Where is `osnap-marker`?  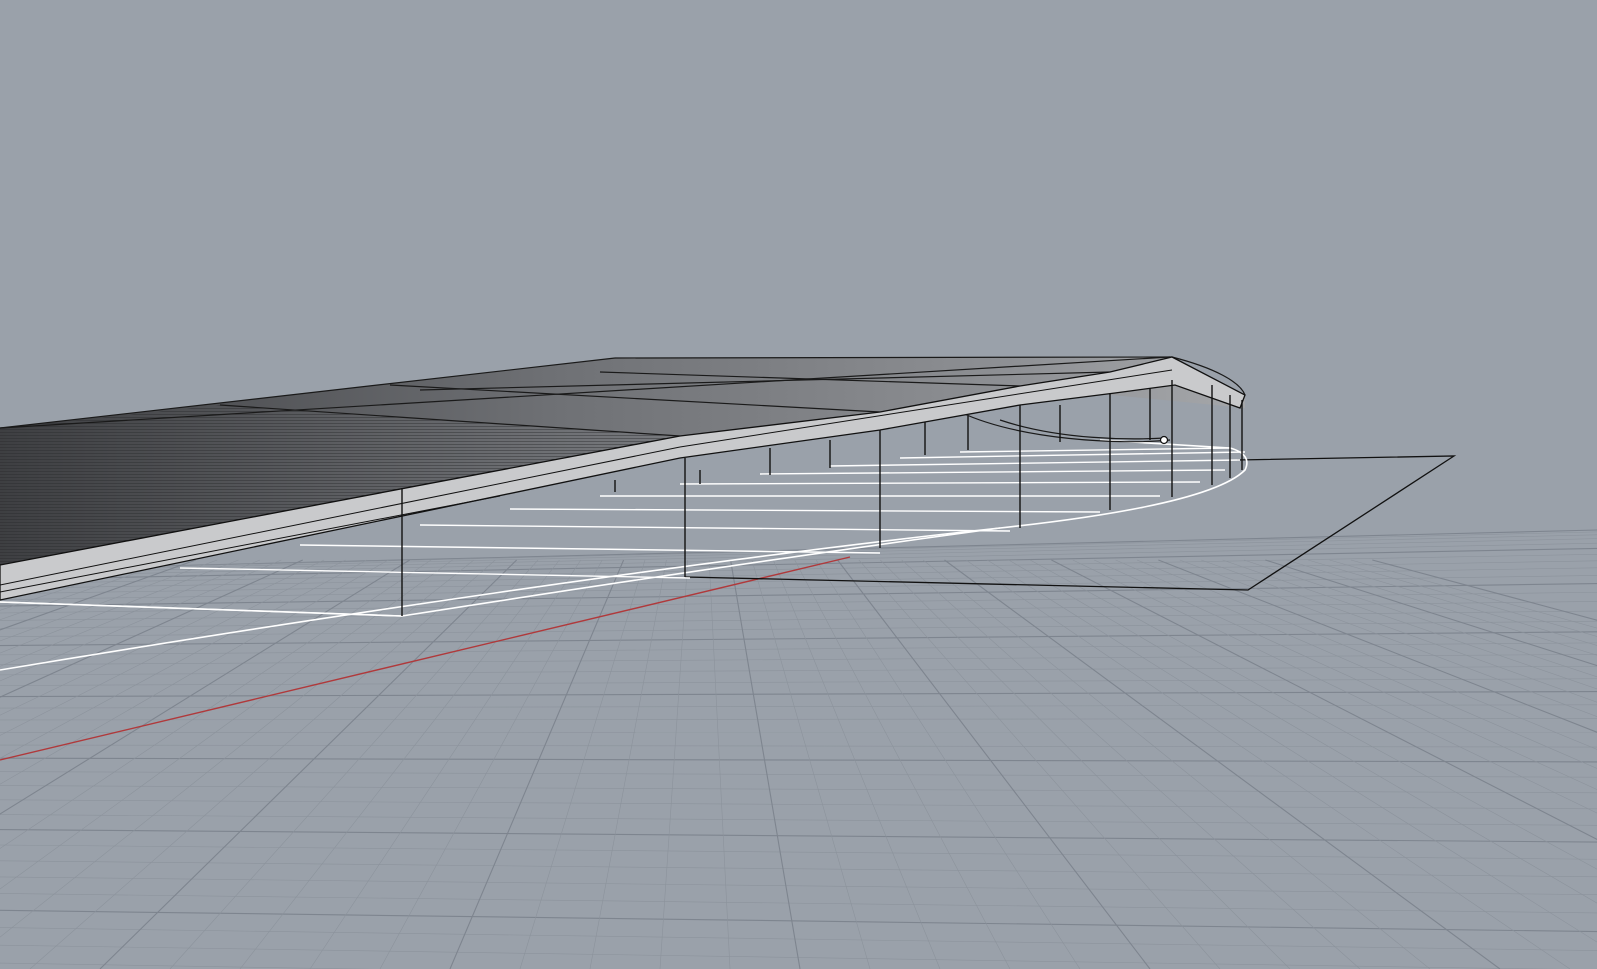
osnap-marker is located at coordinates (1164, 440).